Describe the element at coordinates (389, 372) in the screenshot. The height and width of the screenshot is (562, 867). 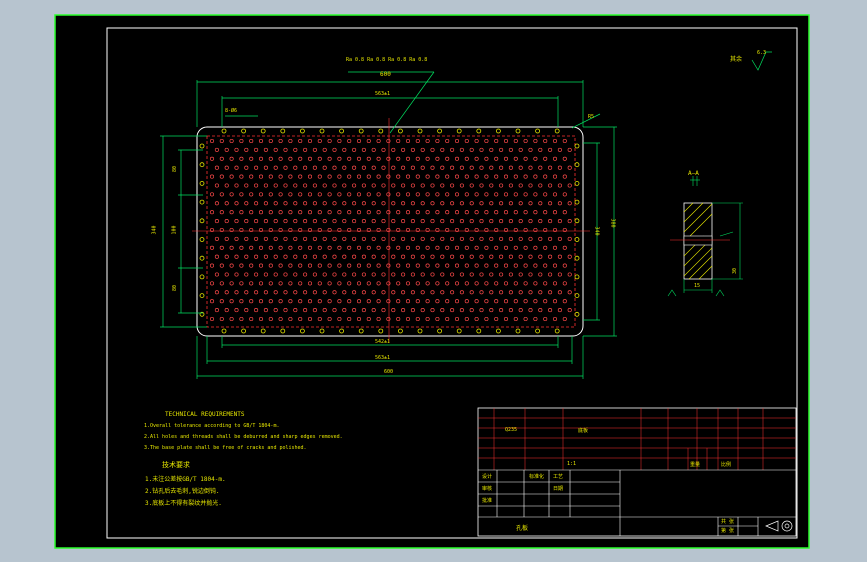
I see `dim-overall-bottom: 600` at that location.